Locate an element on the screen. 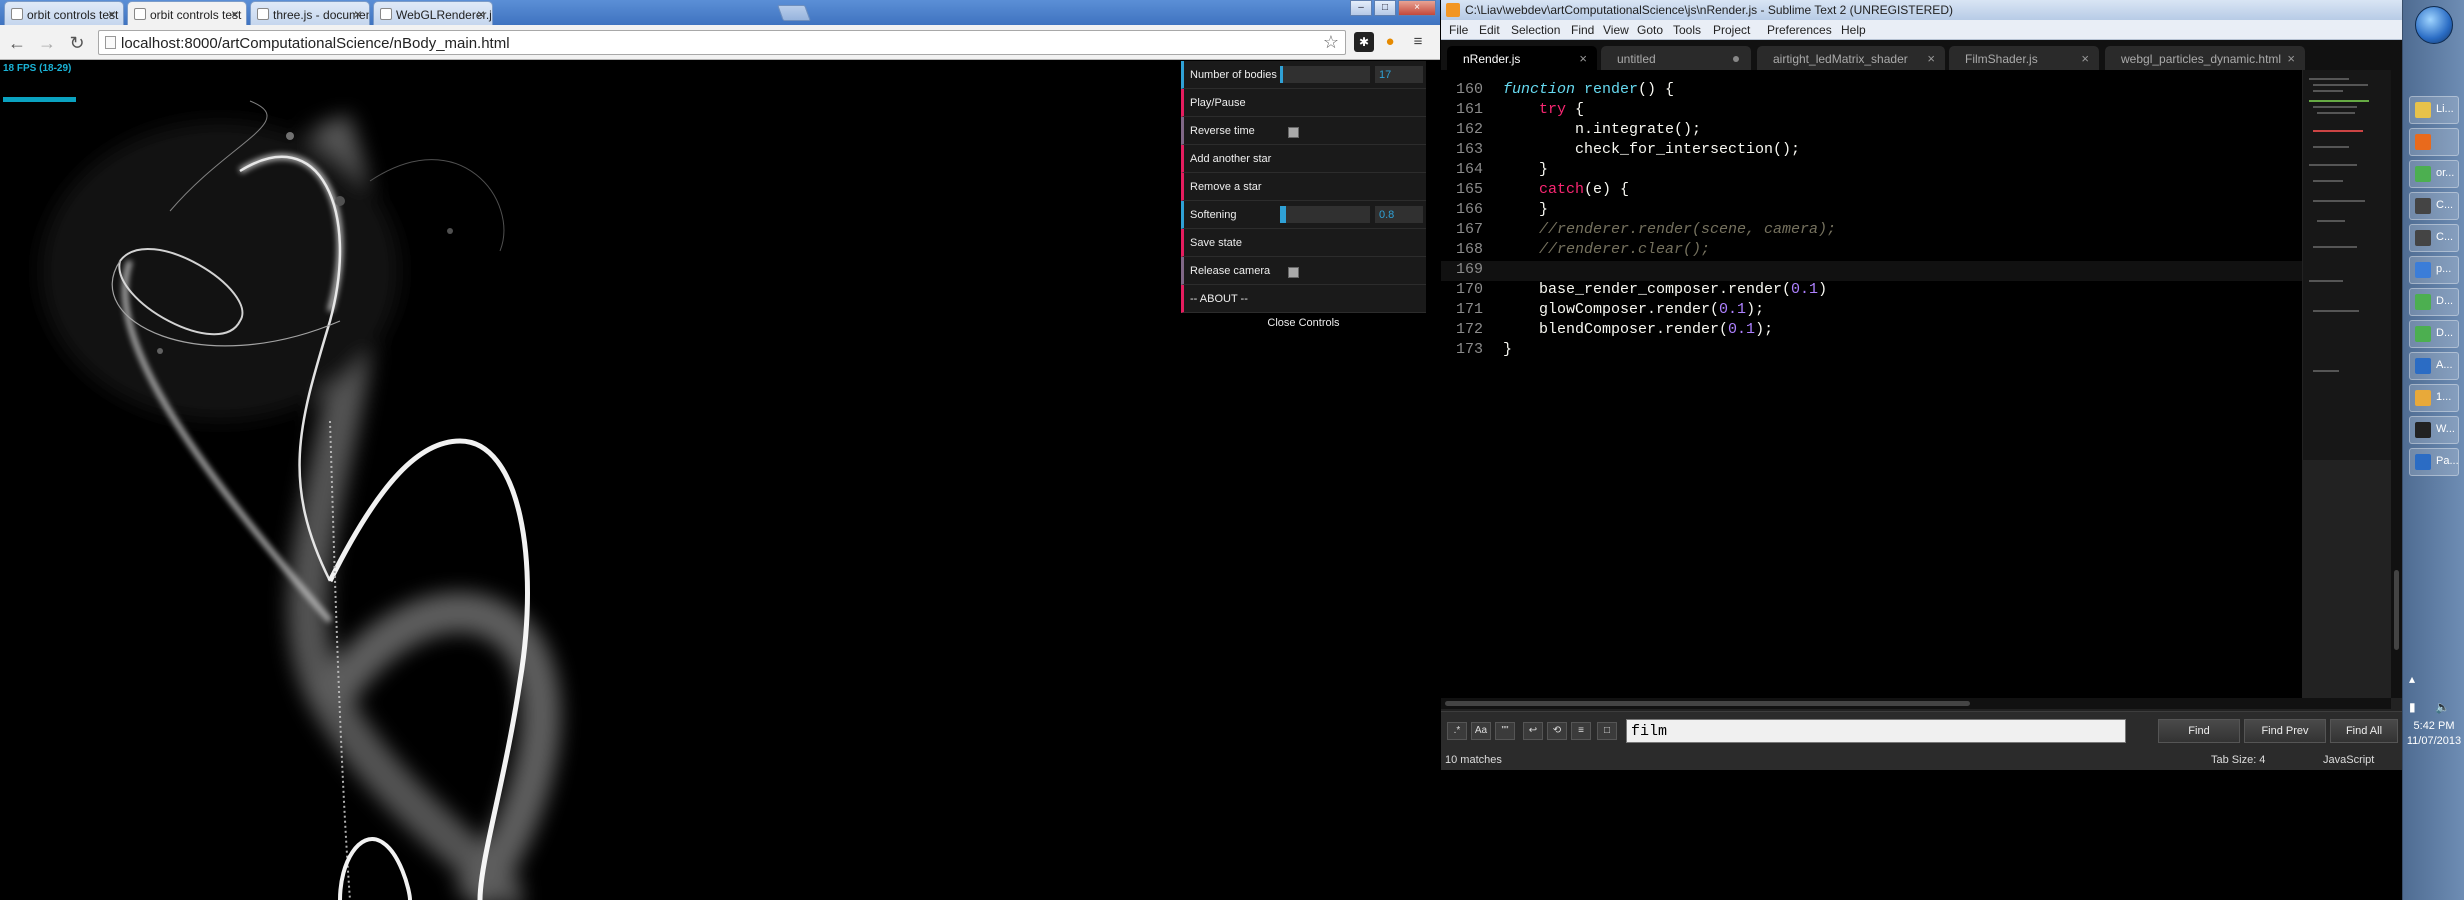 The width and height of the screenshot is (2464, 900). clock-date: 11/07/2013 is located at coordinates (2433, 741).